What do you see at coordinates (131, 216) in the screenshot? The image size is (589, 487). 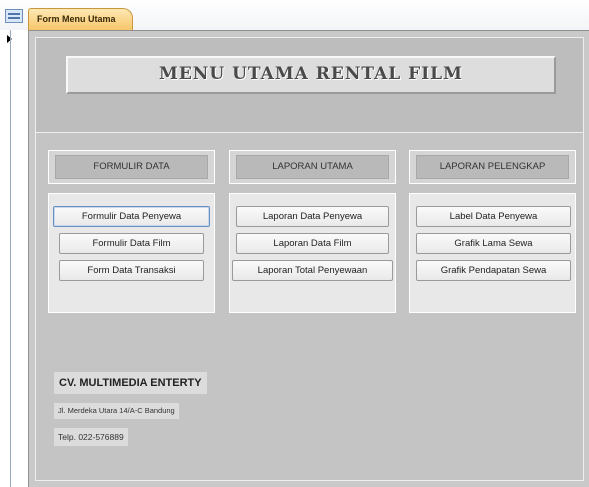 I see `formulir-data-penyewa-button: Formulir Data Penyewa` at bounding box center [131, 216].